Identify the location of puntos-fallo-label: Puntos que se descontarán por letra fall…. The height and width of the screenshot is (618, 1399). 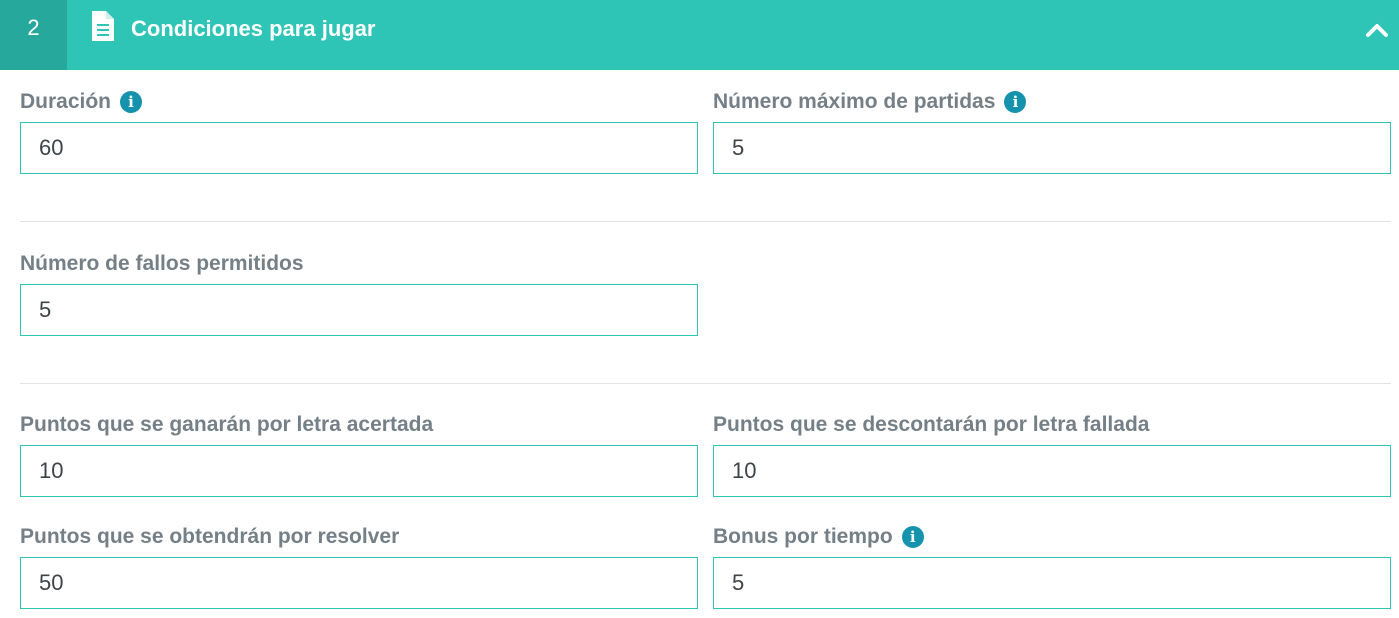
(931, 424).